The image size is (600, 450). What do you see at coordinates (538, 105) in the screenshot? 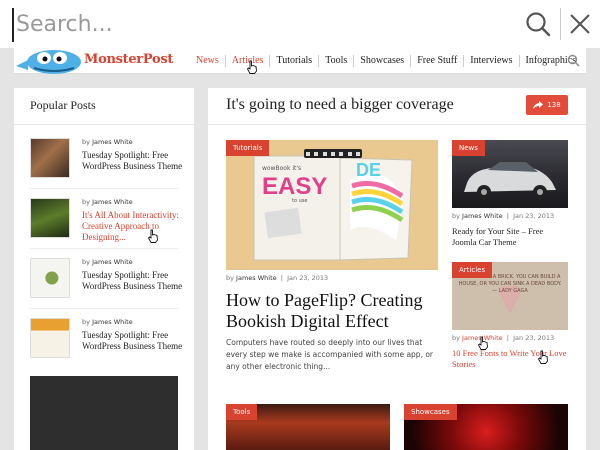
I see `share-arrow-icon` at bounding box center [538, 105].